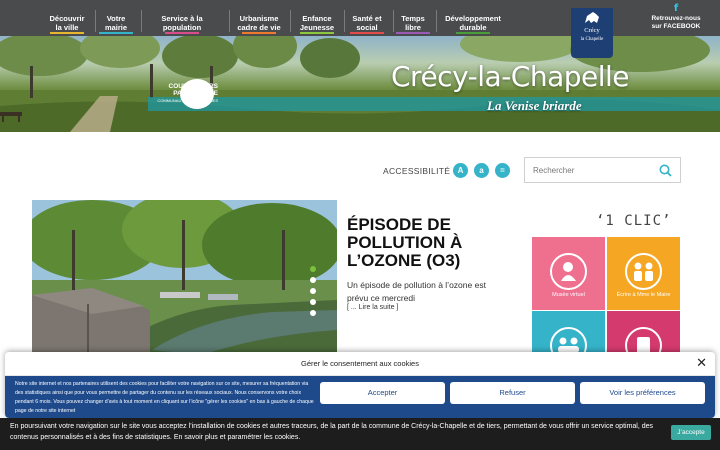 The height and width of the screenshot is (450, 720). I want to click on nav-label: Découvrir, so click(67, 18).